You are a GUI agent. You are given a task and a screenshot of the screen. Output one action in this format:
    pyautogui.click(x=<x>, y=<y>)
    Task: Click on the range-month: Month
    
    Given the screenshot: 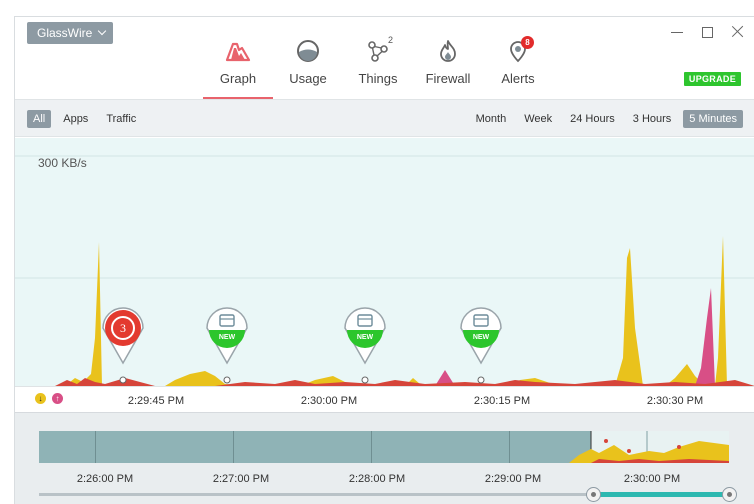 What is the action you would take?
    pyautogui.click(x=491, y=119)
    